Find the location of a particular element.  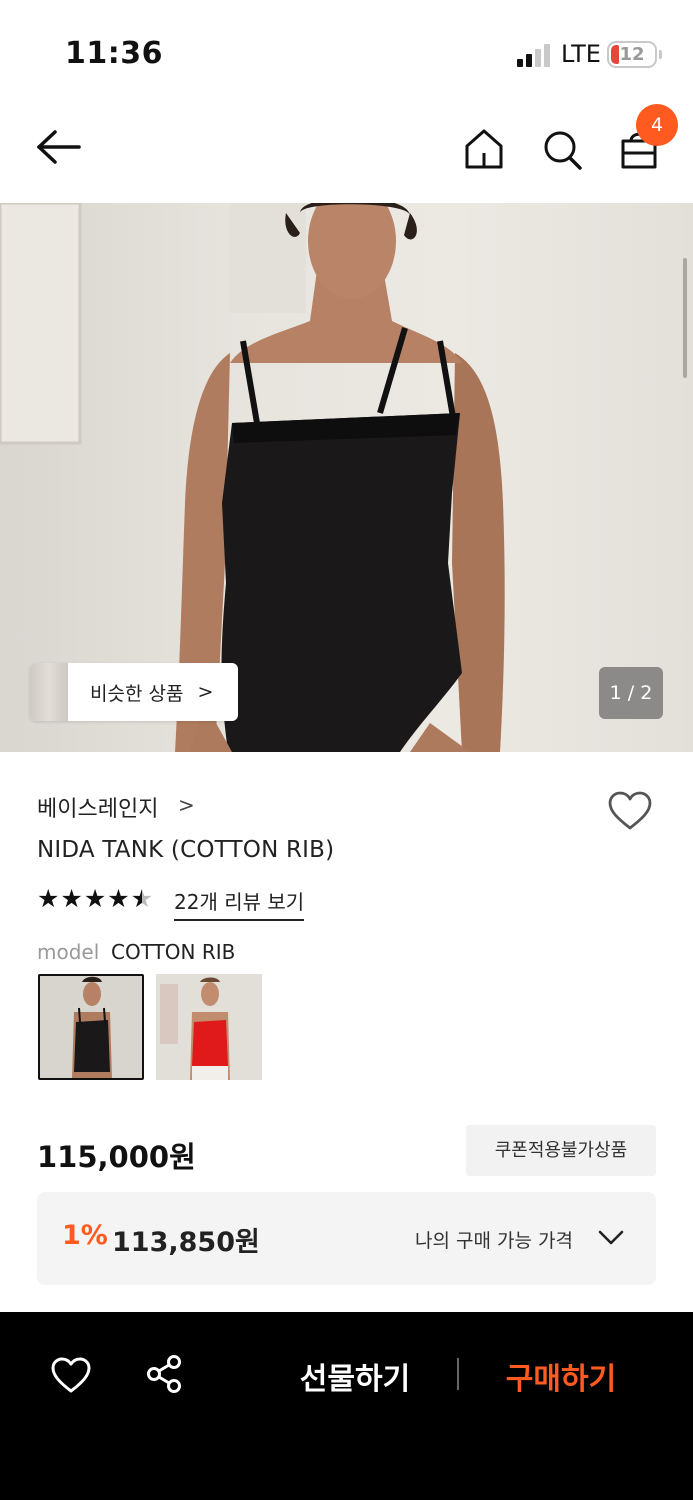

reviews-link: 22개 리뷰 보기 is located at coordinates (239, 903).